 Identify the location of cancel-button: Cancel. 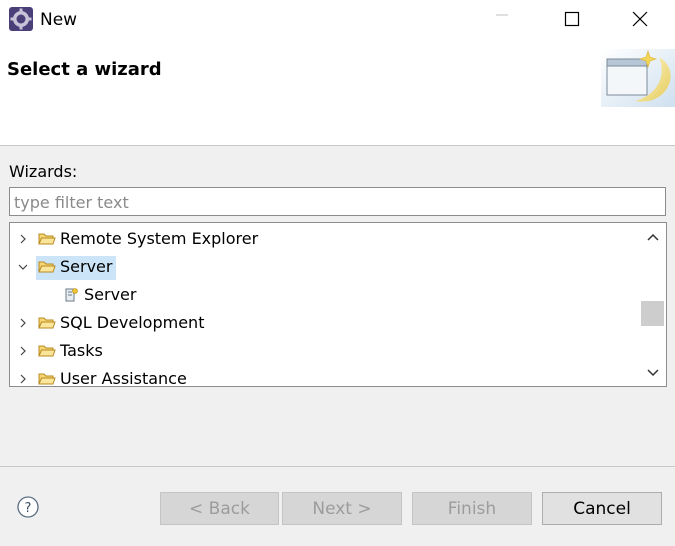
(602, 508).